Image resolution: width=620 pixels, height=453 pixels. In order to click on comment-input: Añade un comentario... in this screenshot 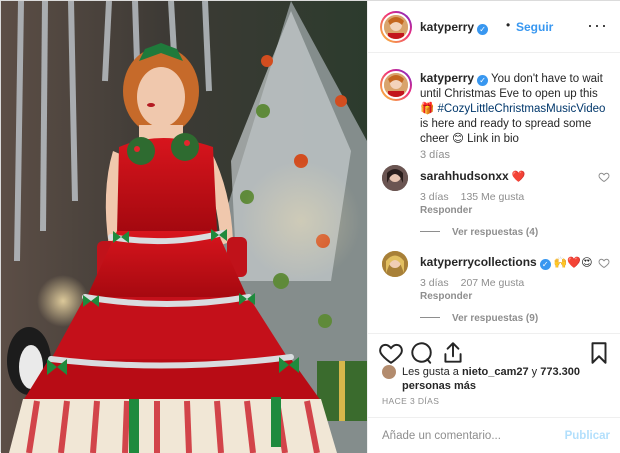, I will do `click(441, 436)`.